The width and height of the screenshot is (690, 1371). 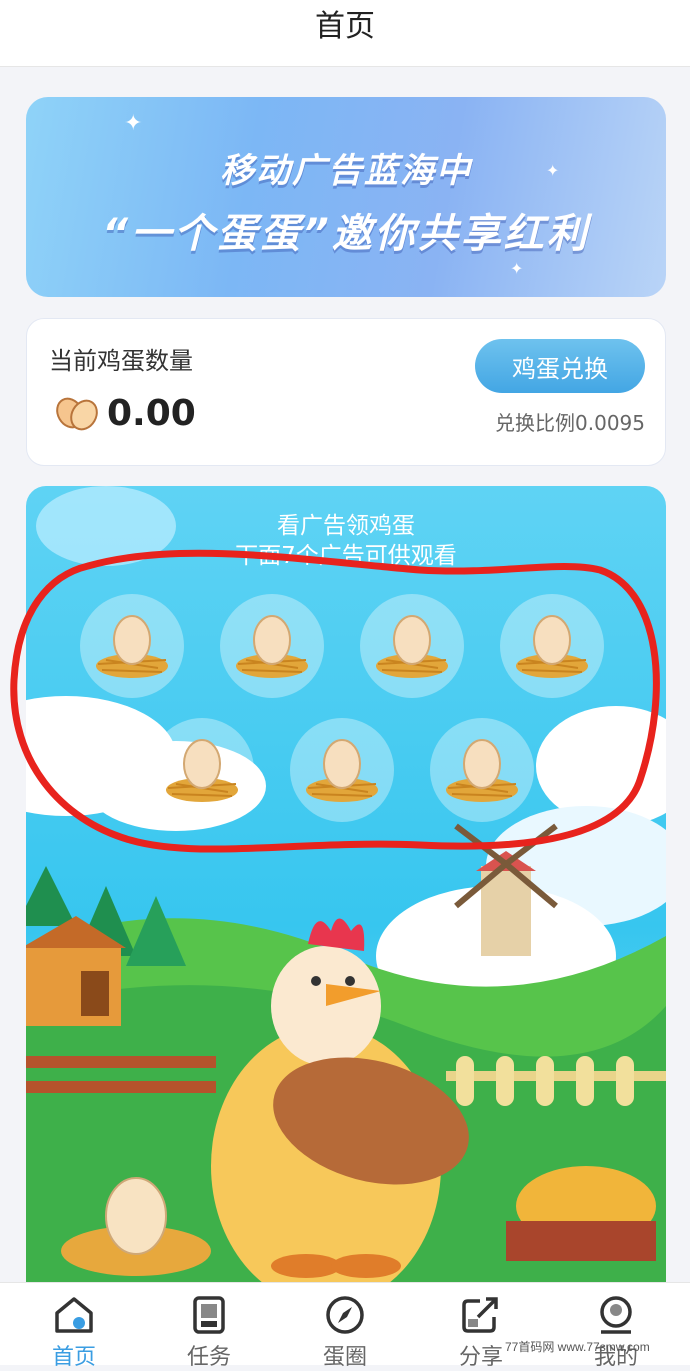 I want to click on tab-home: 首页, so click(x=74, y=1332).